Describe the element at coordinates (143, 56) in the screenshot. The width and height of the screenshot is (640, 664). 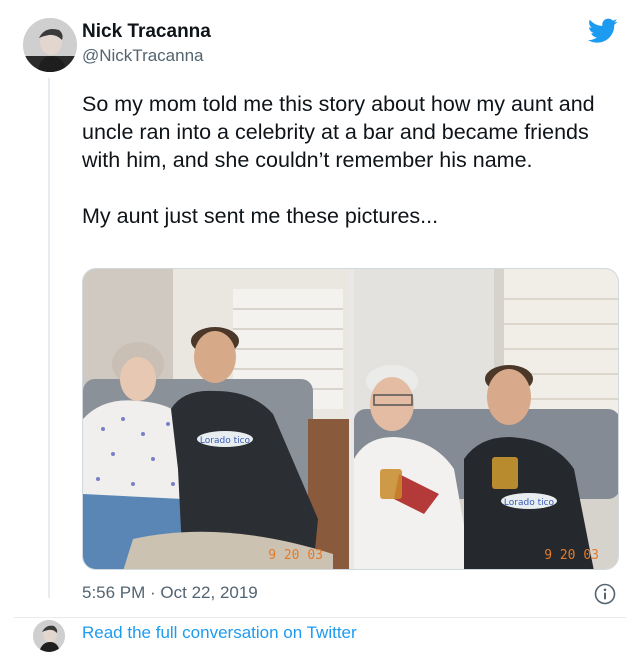
I see `author-handle: @NickTracanna` at that location.